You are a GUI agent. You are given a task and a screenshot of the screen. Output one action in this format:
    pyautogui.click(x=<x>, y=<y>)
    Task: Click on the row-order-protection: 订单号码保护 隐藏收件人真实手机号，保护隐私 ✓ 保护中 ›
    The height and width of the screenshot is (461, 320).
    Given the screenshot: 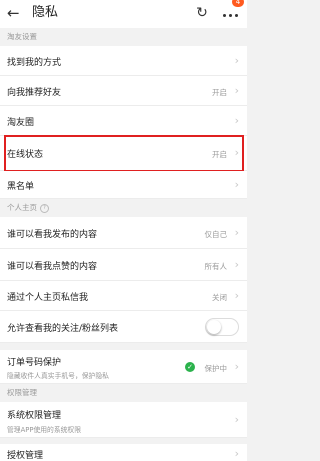 What is the action you would take?
    pyautogui.click(x=123, y=367)
    